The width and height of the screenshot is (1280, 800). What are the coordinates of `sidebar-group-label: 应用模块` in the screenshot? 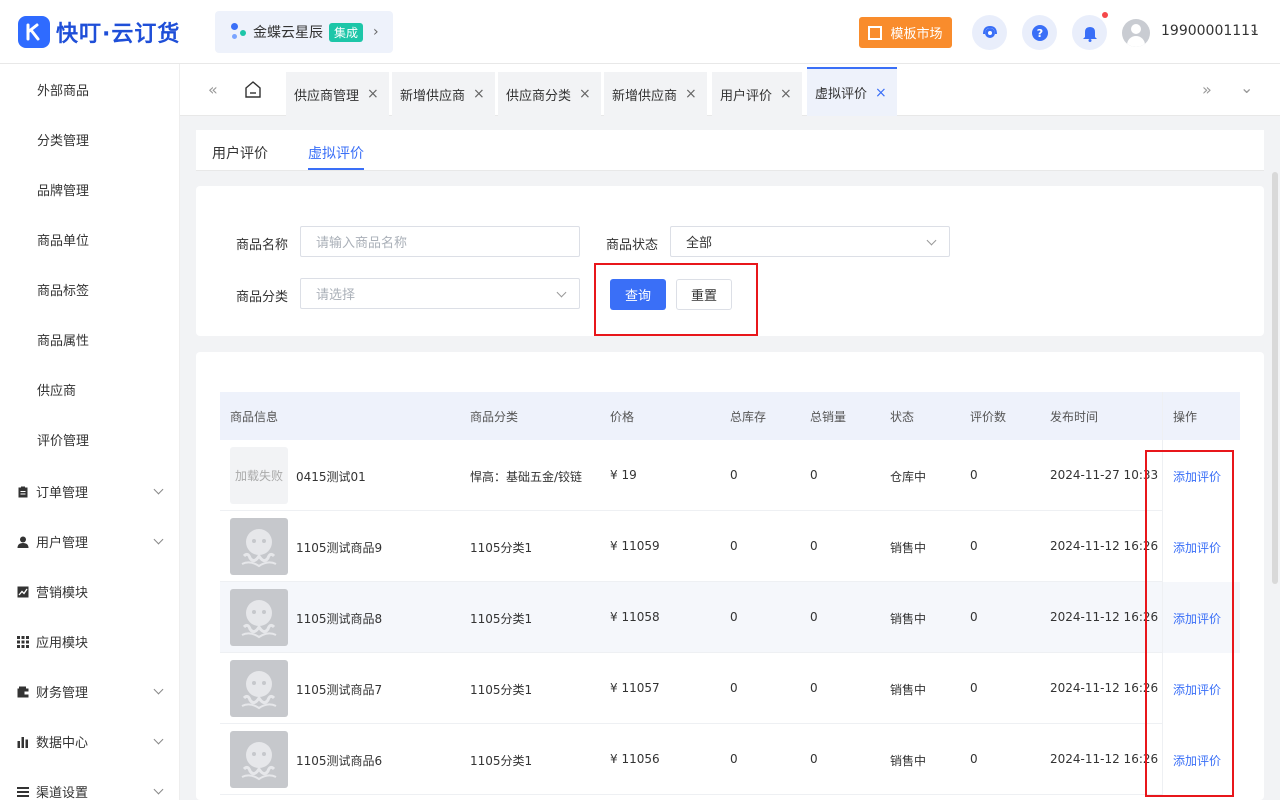 It's located at (62, 643).